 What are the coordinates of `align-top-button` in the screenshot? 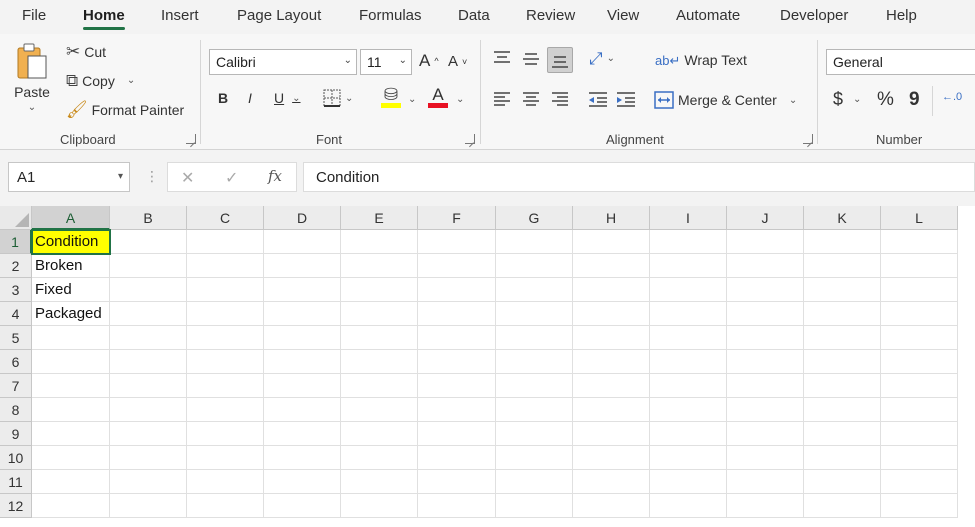 It's located at (502, 58).